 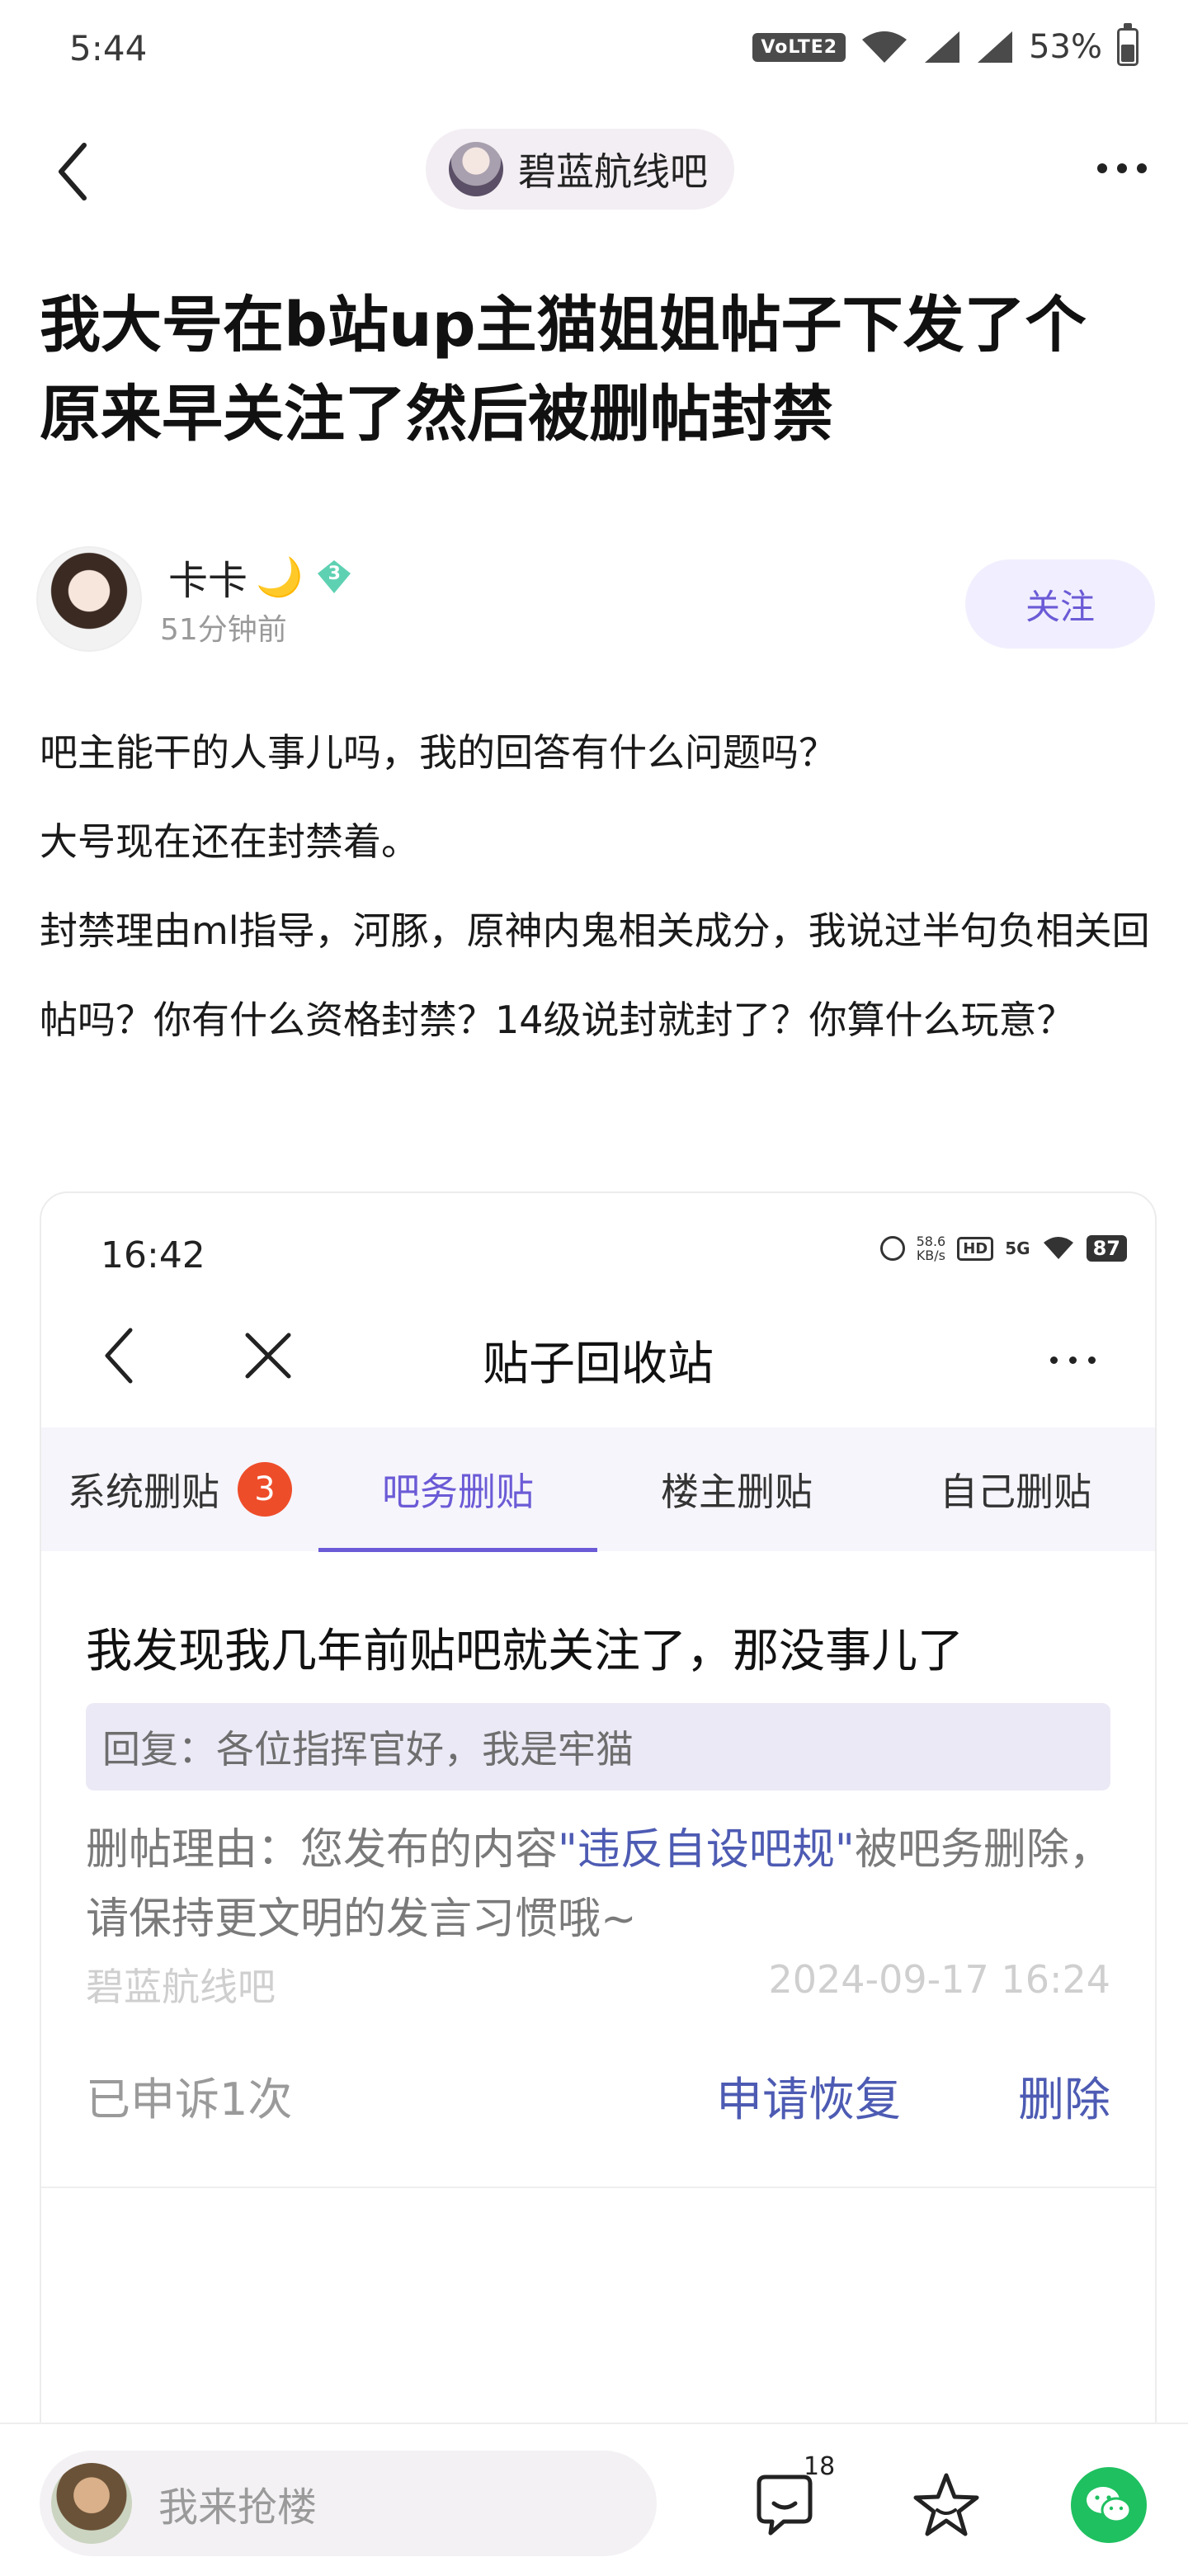 What do you see at coordinates (820, 2466) in the screenshot?
I see `comment-count: 18` at bounding box center [820, 2466].